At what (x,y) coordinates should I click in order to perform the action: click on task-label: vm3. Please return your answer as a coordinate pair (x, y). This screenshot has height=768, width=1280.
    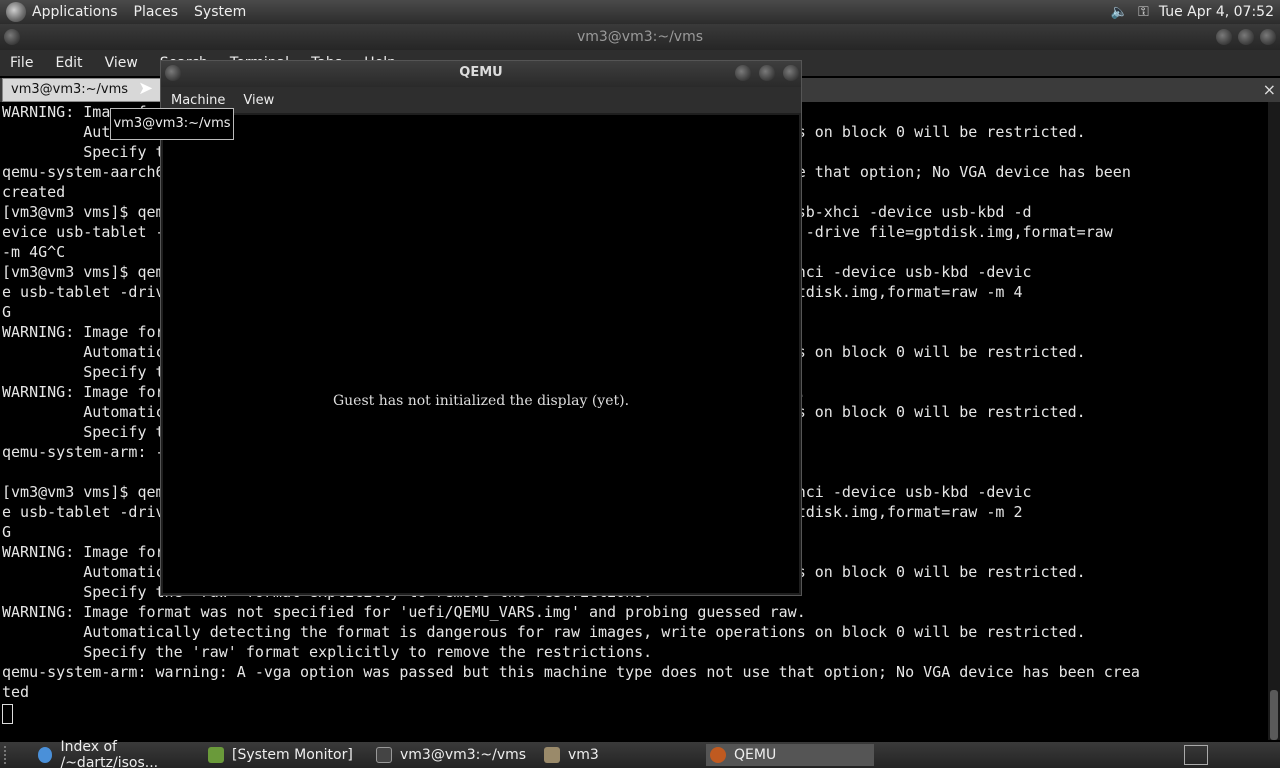
    Looking at the image, I should click on (583, 755).